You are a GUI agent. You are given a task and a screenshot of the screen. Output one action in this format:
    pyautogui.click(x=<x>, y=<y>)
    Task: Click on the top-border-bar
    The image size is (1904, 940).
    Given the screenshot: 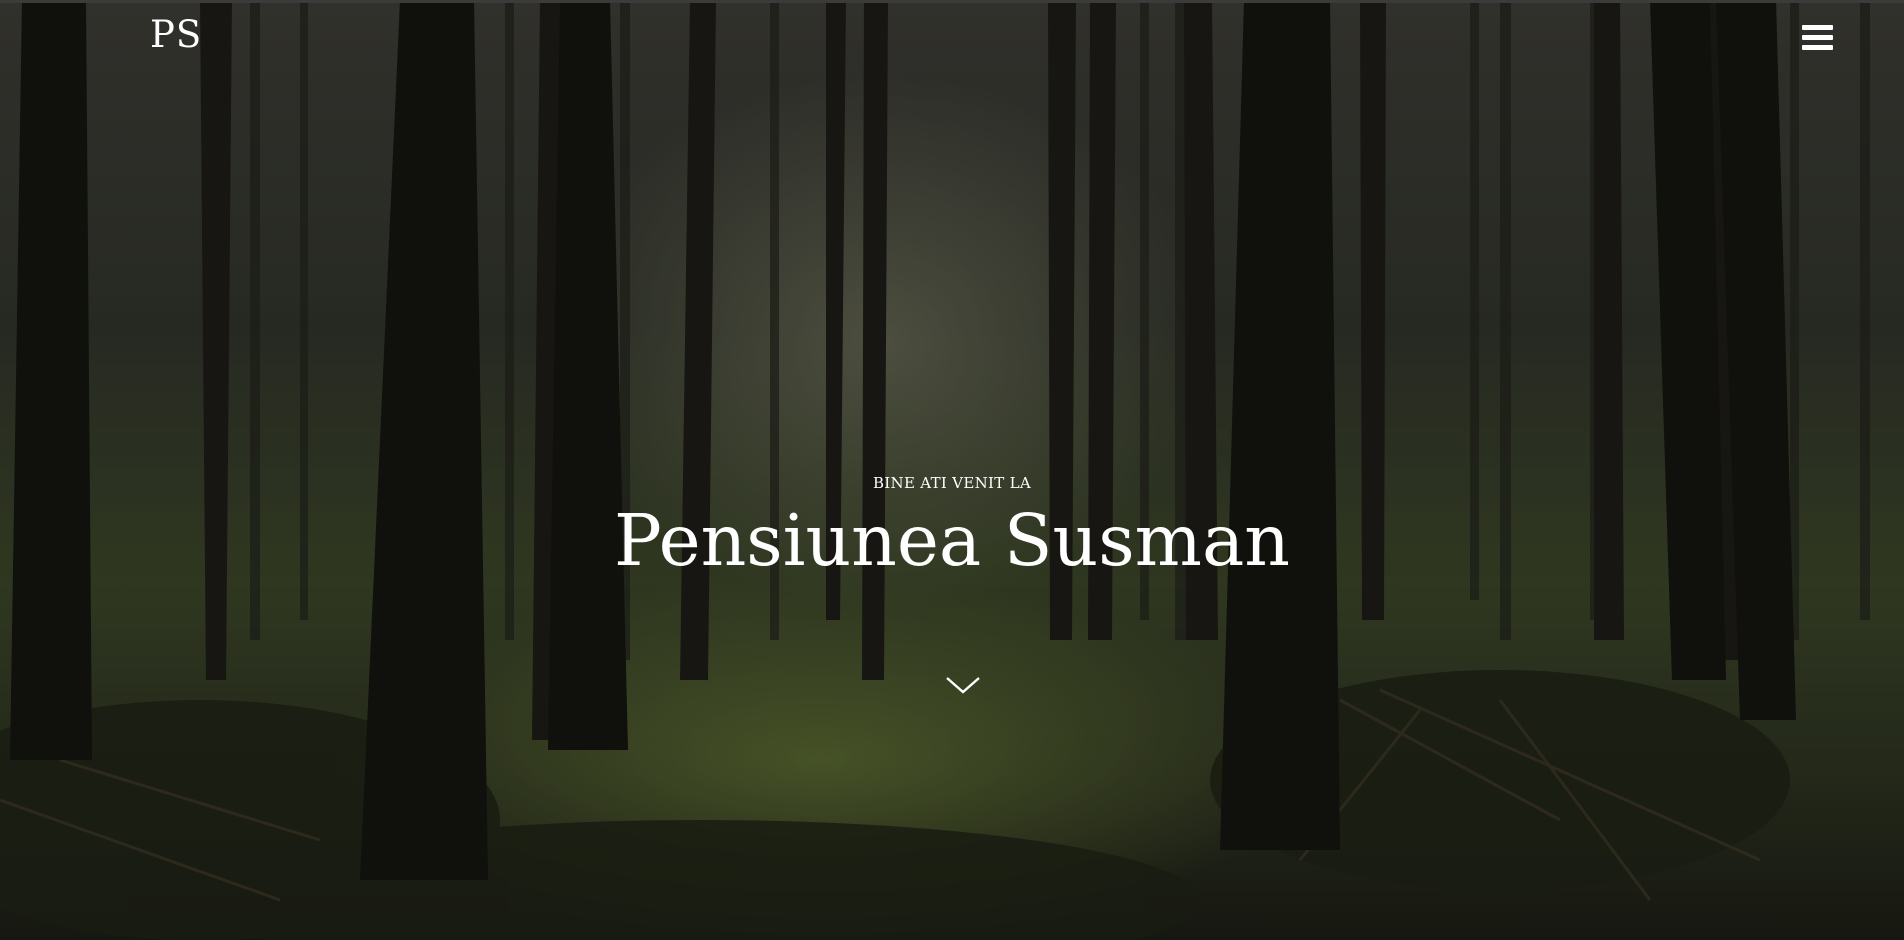 What is the action you would take?
    pyautogui.click(x=952, y=1)
    